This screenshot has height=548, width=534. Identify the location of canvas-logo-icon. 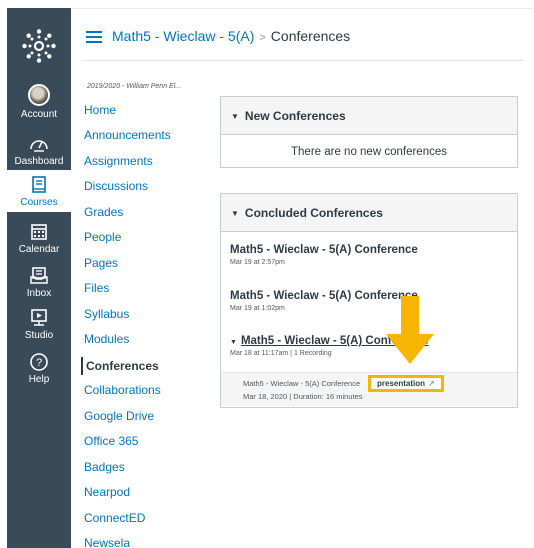
(39, 46).